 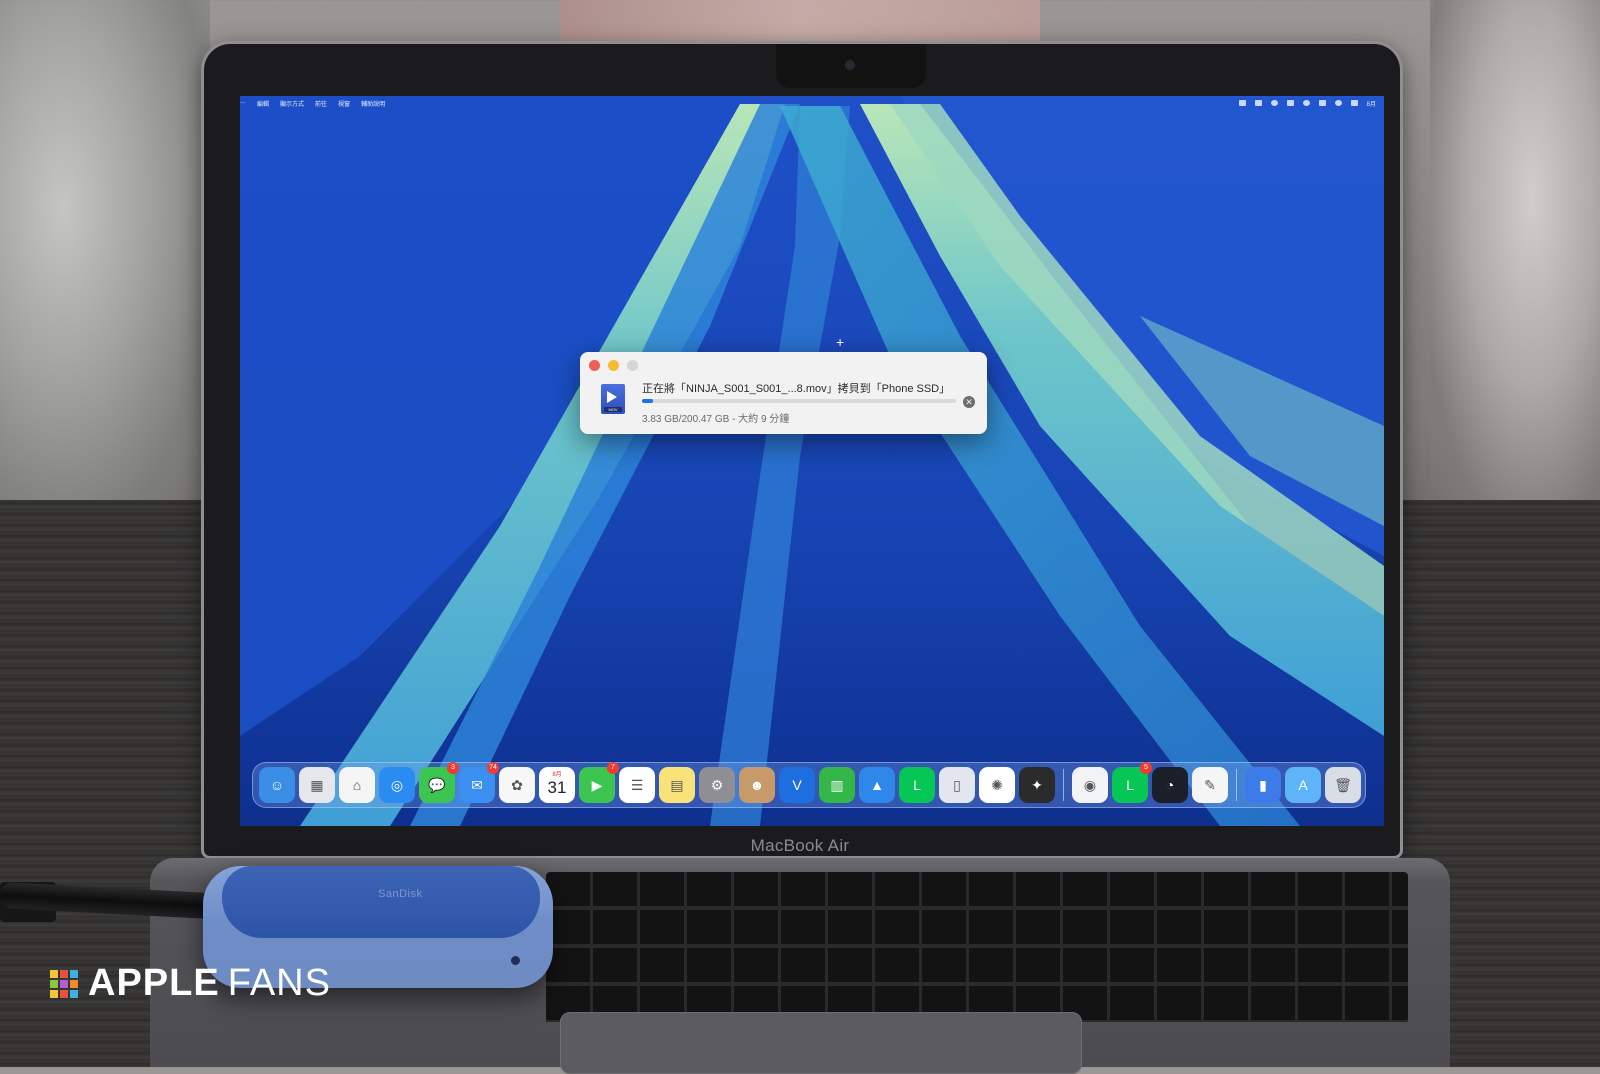 I want to click on contacts-glyph: ☻, so click(x=757, y=785).